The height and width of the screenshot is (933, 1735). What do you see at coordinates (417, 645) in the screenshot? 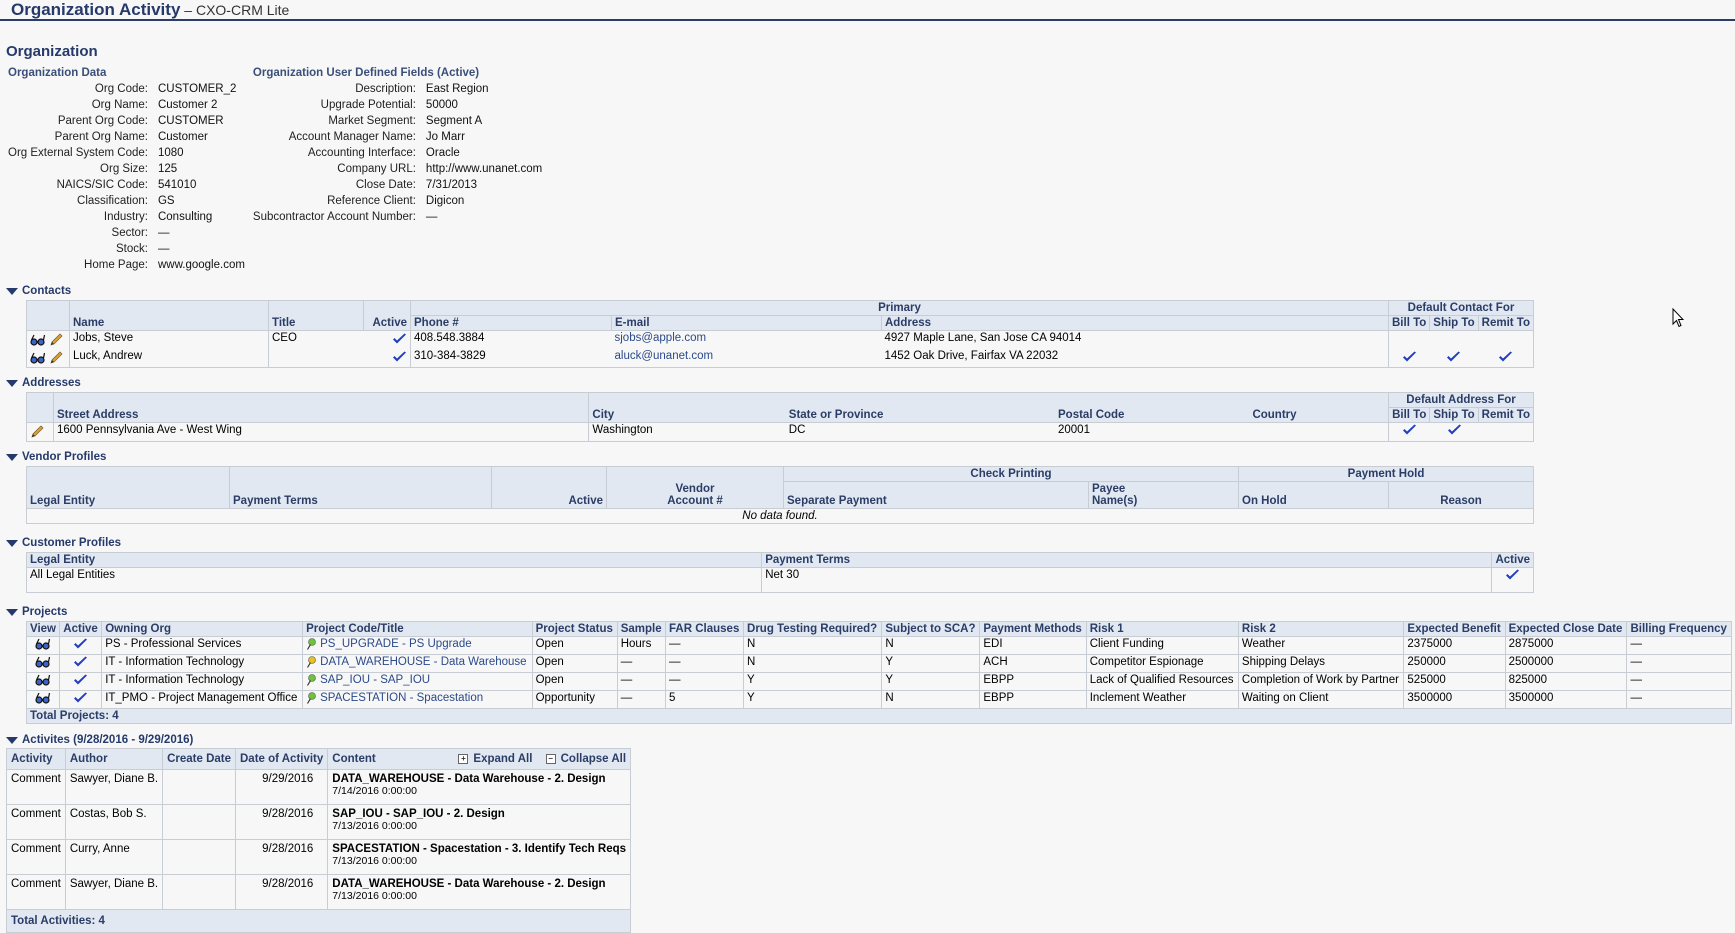
I see `project-code-link: PS_UPGRADE - PS Upgrade` at bounding box center [417, 645].